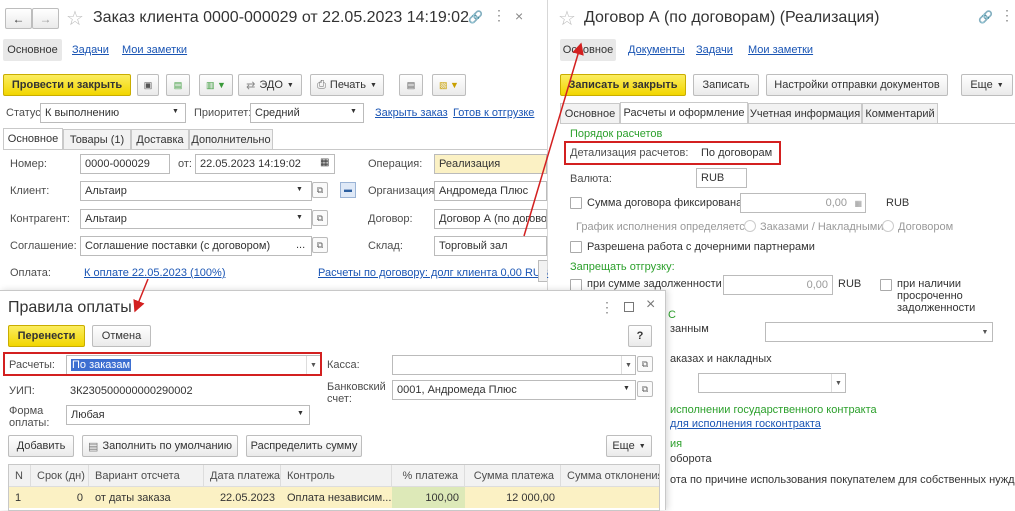 The height and width of the screenshot is (511, 1015). I want to click on arrow-to-dialog, so click(141, 295).